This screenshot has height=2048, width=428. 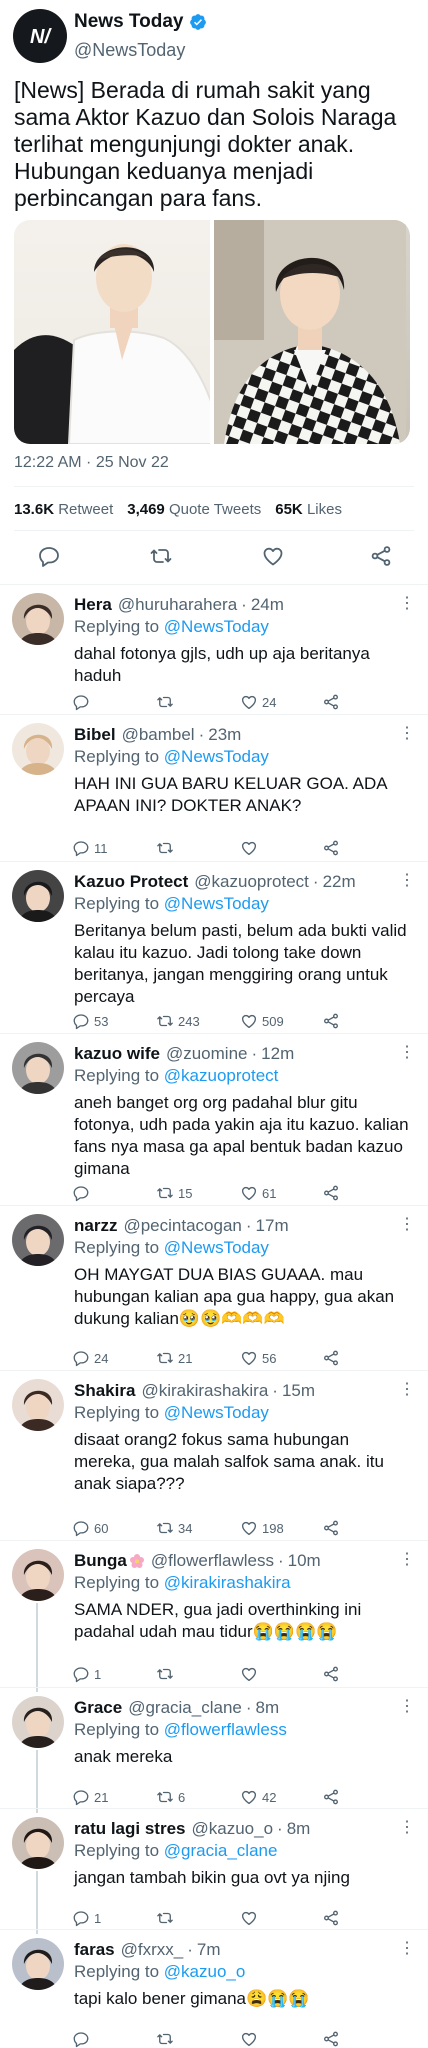 What do you see at coordinates (308, 509) in the screenshot?
I see `likes-stat: 65K Likes` at bounding box center [308, 509].